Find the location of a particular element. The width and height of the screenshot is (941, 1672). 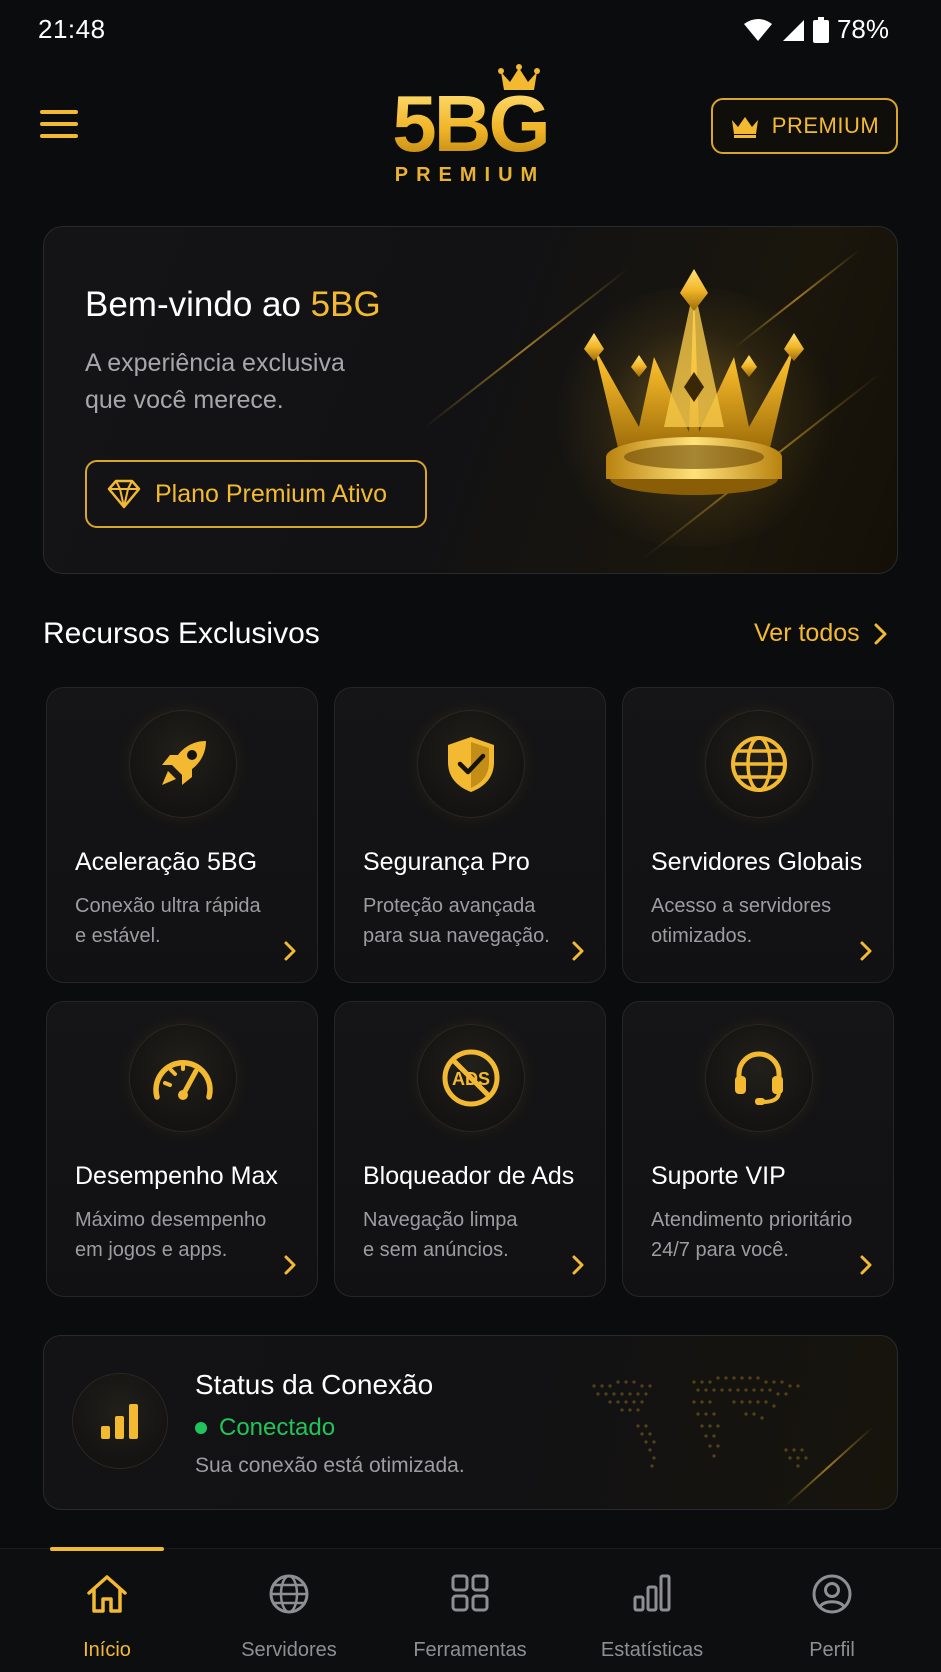

card-description: Atendimento prioritário 24/7 para você. is located at coordinates (766, 1235).